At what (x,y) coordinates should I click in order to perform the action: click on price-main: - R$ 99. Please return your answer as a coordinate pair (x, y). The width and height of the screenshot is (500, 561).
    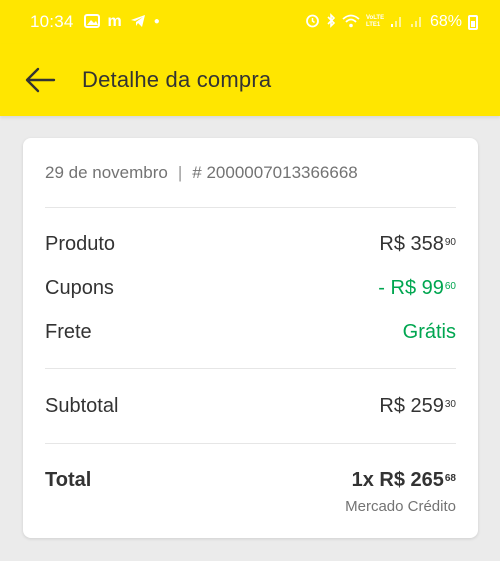
    Looking at the image, I should click on (411, 287).